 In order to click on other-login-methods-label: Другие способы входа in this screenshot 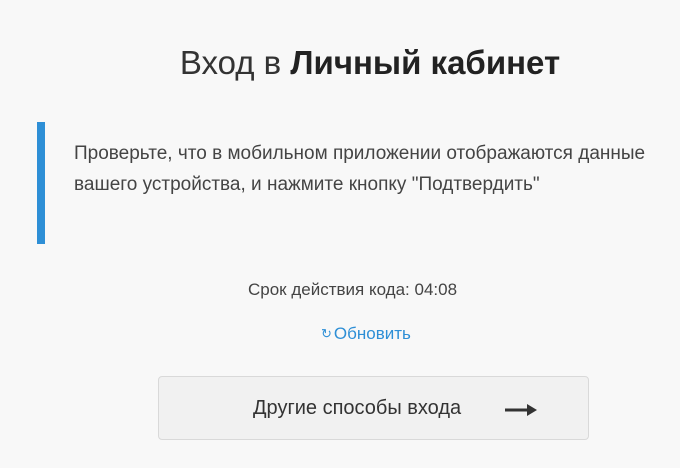, I will do `click(357, 408)`.